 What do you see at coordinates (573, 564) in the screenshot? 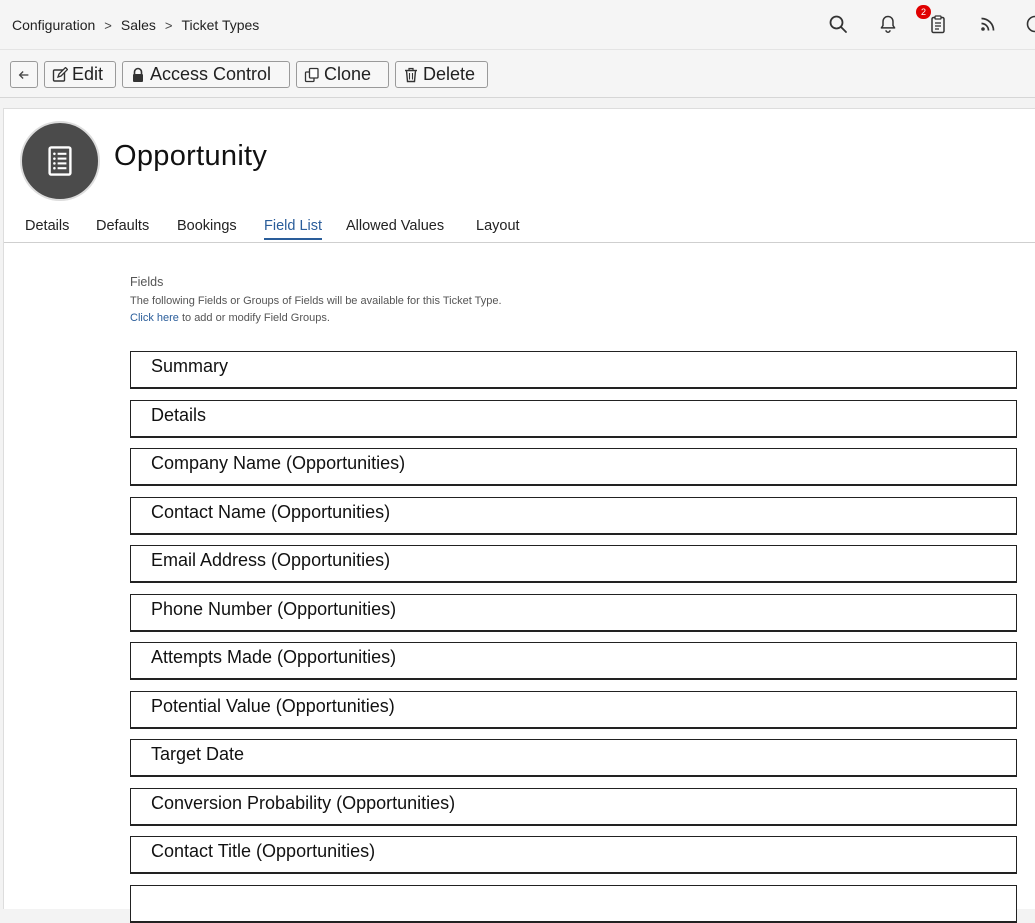
I see `field-row: Email Address (Opportunities)` at bounding box center [573, 564].